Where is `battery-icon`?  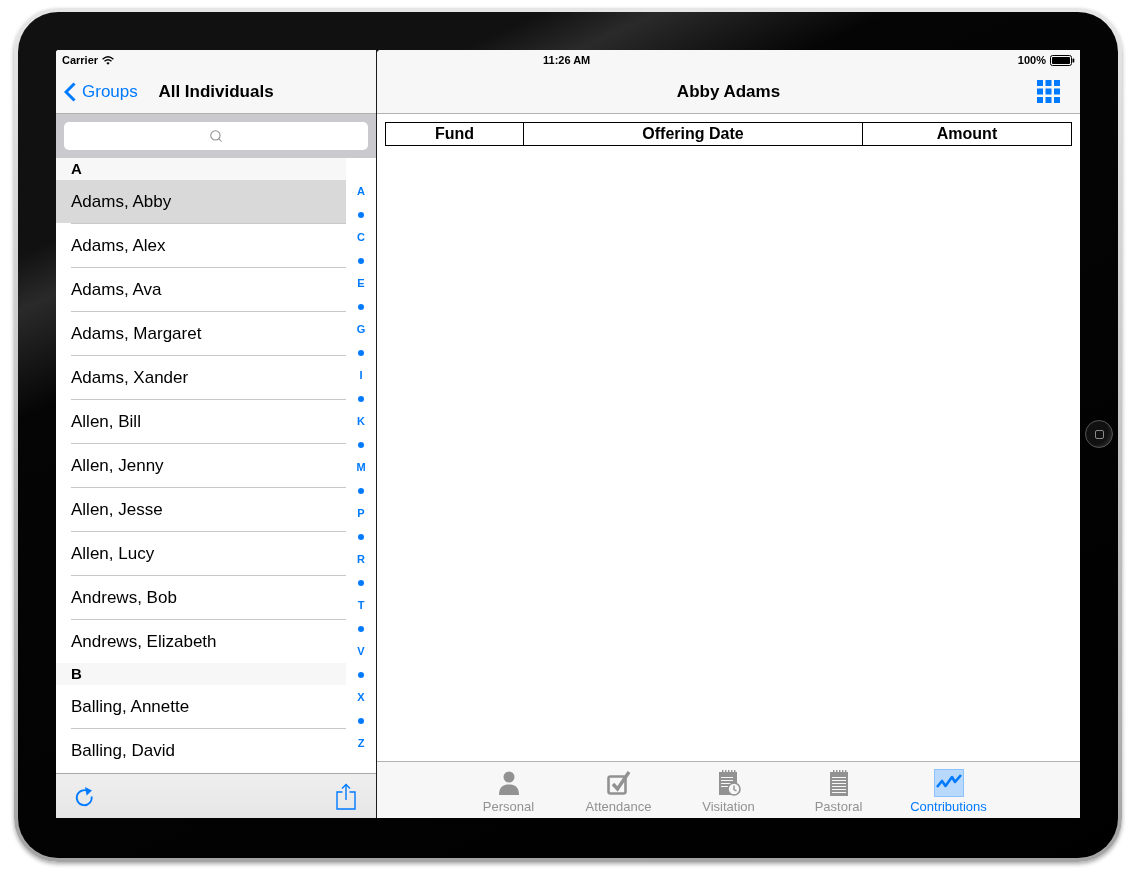
battery-icon is located at coordinates (1062, 60).